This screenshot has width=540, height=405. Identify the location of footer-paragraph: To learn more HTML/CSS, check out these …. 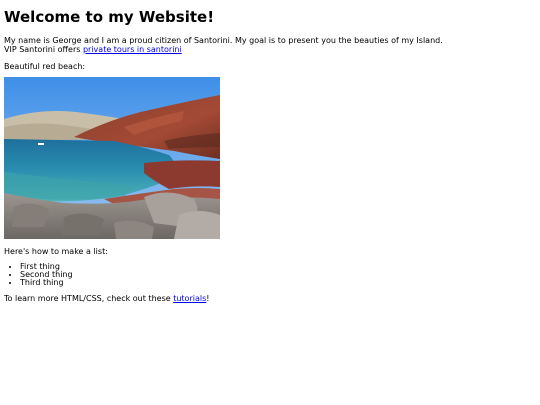
(269, 298).